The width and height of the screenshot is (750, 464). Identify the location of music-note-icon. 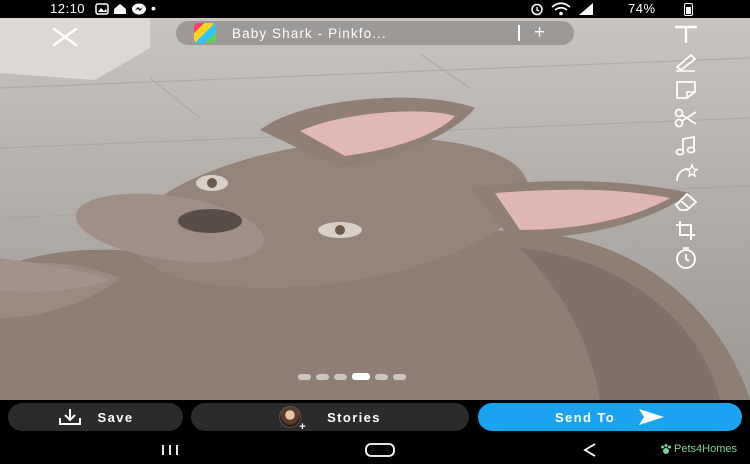
(685, 145).